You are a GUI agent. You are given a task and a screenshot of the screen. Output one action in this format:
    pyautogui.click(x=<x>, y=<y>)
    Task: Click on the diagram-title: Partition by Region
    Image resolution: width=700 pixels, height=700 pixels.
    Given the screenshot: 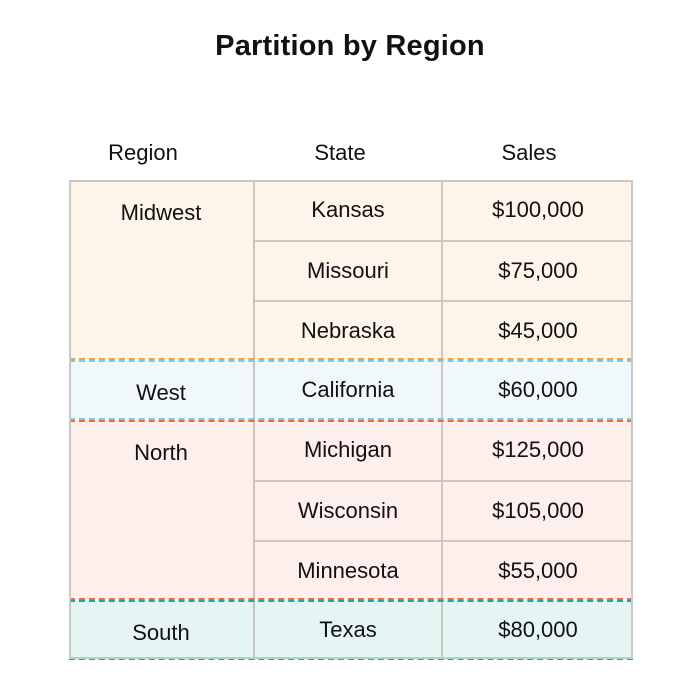 What is the action you would take?
    pyautogui.click(x=350, y=46)
    